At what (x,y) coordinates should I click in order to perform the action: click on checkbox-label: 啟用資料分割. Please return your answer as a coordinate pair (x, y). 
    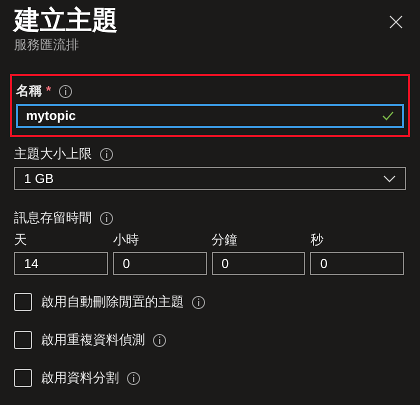
    Looking at the image, I should click on (80, 378).